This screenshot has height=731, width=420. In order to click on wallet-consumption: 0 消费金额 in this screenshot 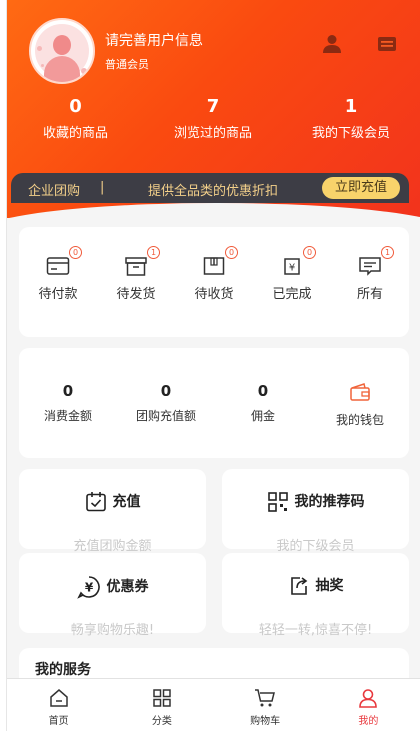, I will do `click(68, 403)`.